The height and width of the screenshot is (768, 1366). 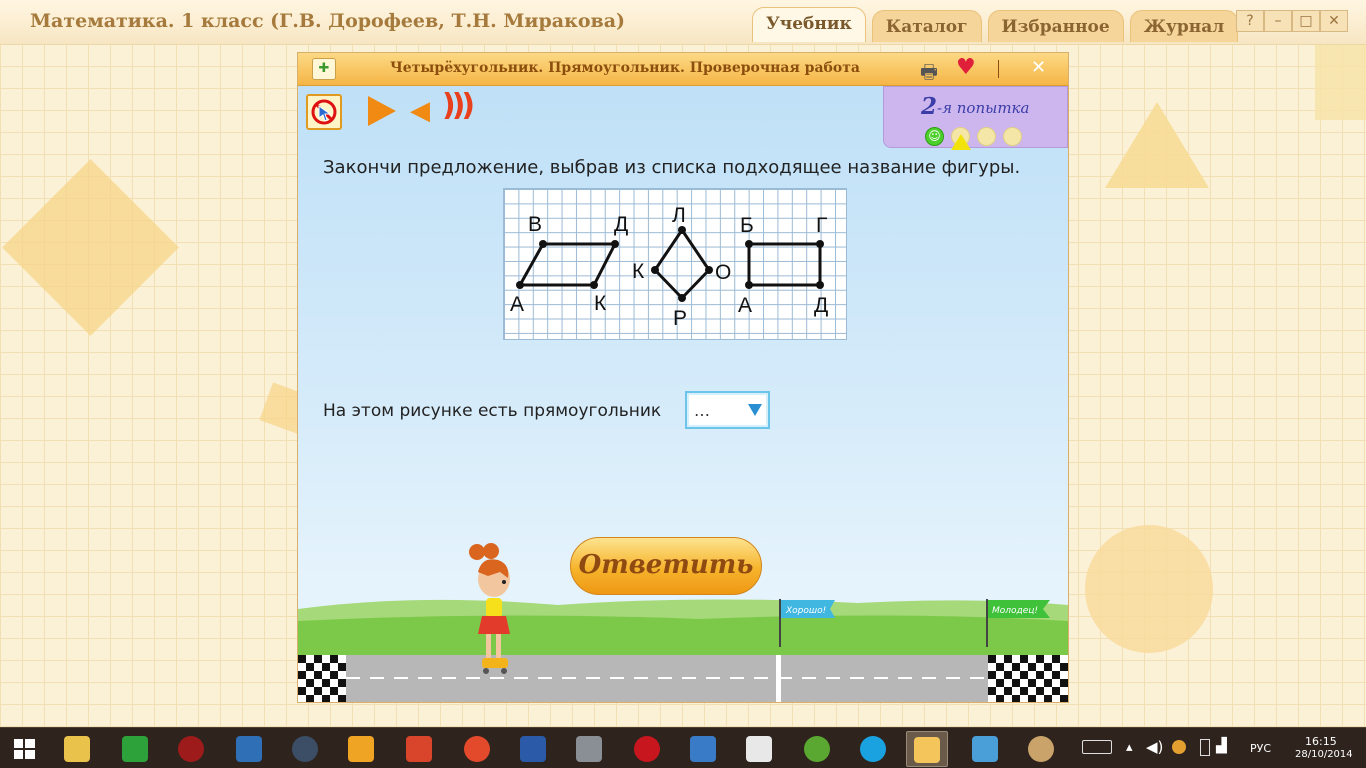 I want to click on network-icon: ▟, so click(x=1221, y=753).